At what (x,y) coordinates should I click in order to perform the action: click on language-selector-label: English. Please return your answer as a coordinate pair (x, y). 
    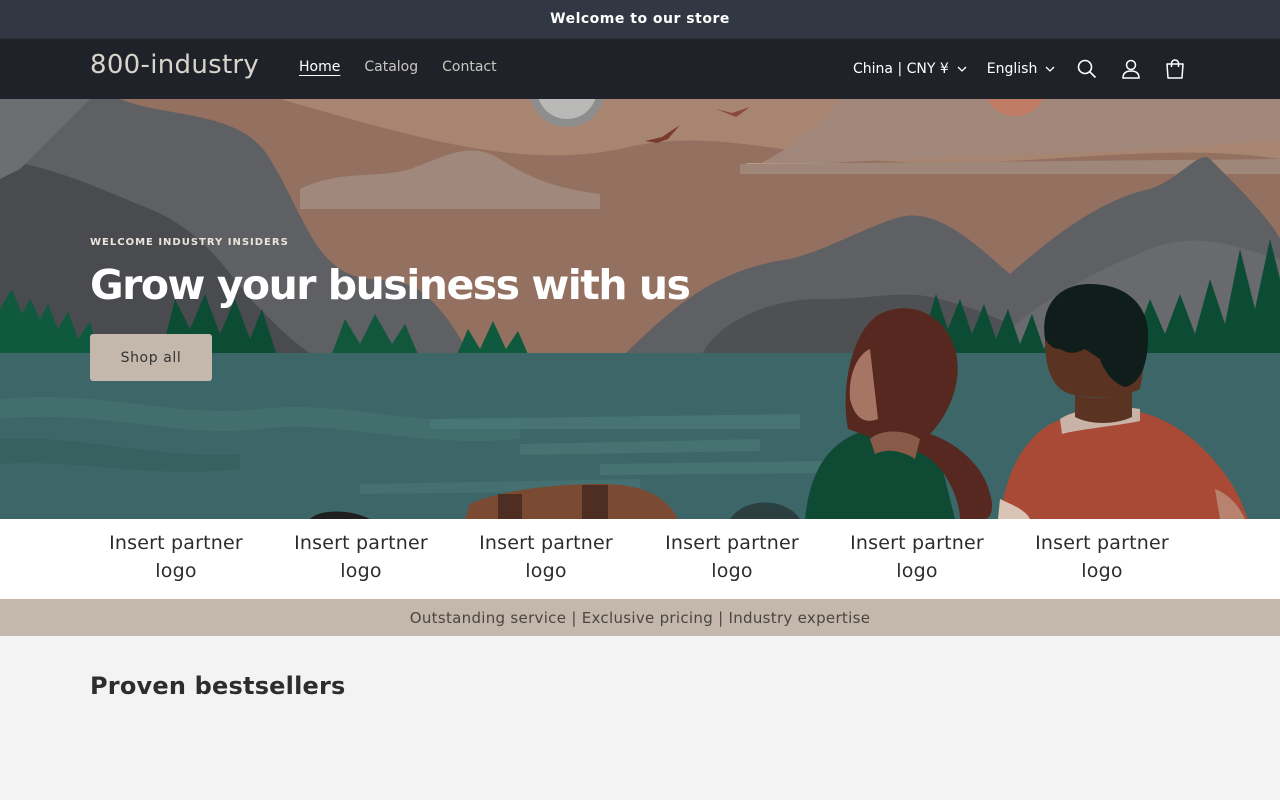
    Looking at the image, I should click on (1012, 69).